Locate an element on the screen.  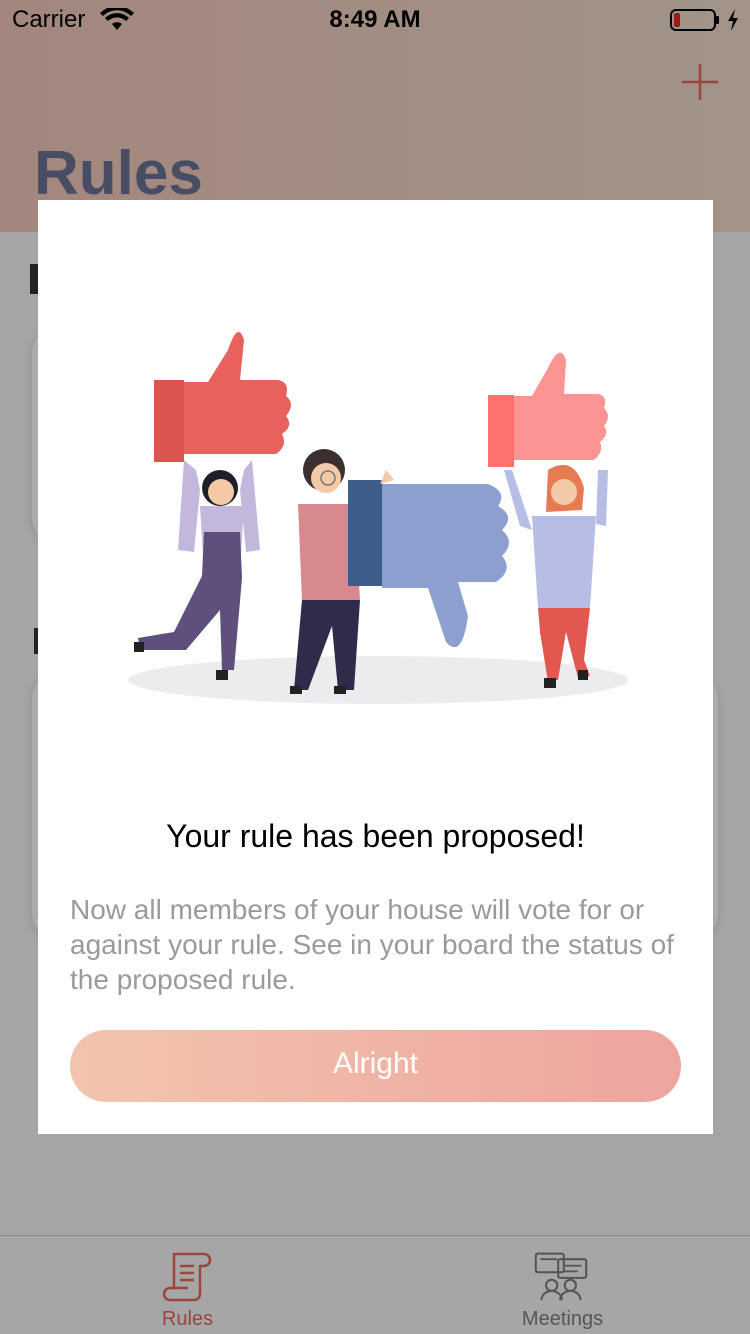
alright-button-label: Alright is located at coordinates (375, 1063).